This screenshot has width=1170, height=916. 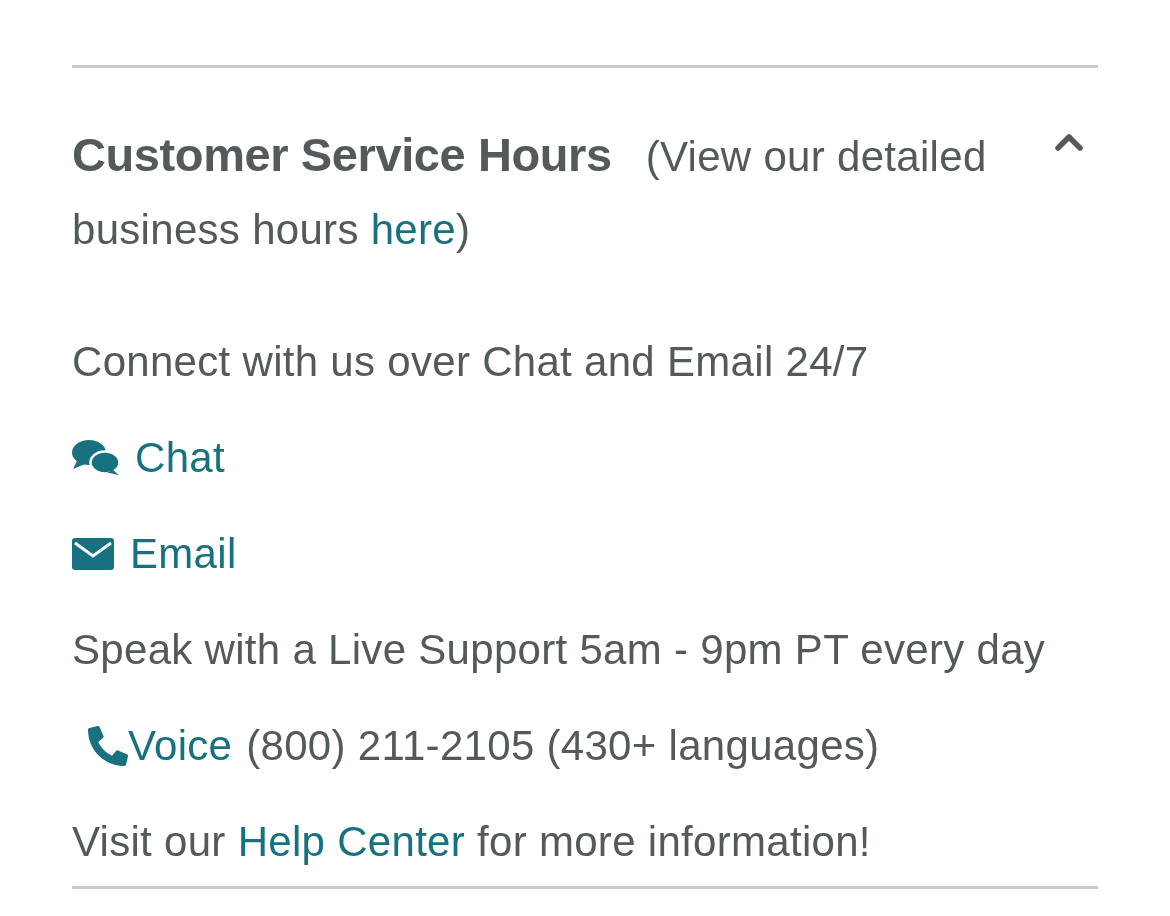 What do you see at coordinates (470, 362) in the screenshot?
I see `info-text: Connect with us over Chat and Email 24/7` at bounding box center [470, 362].